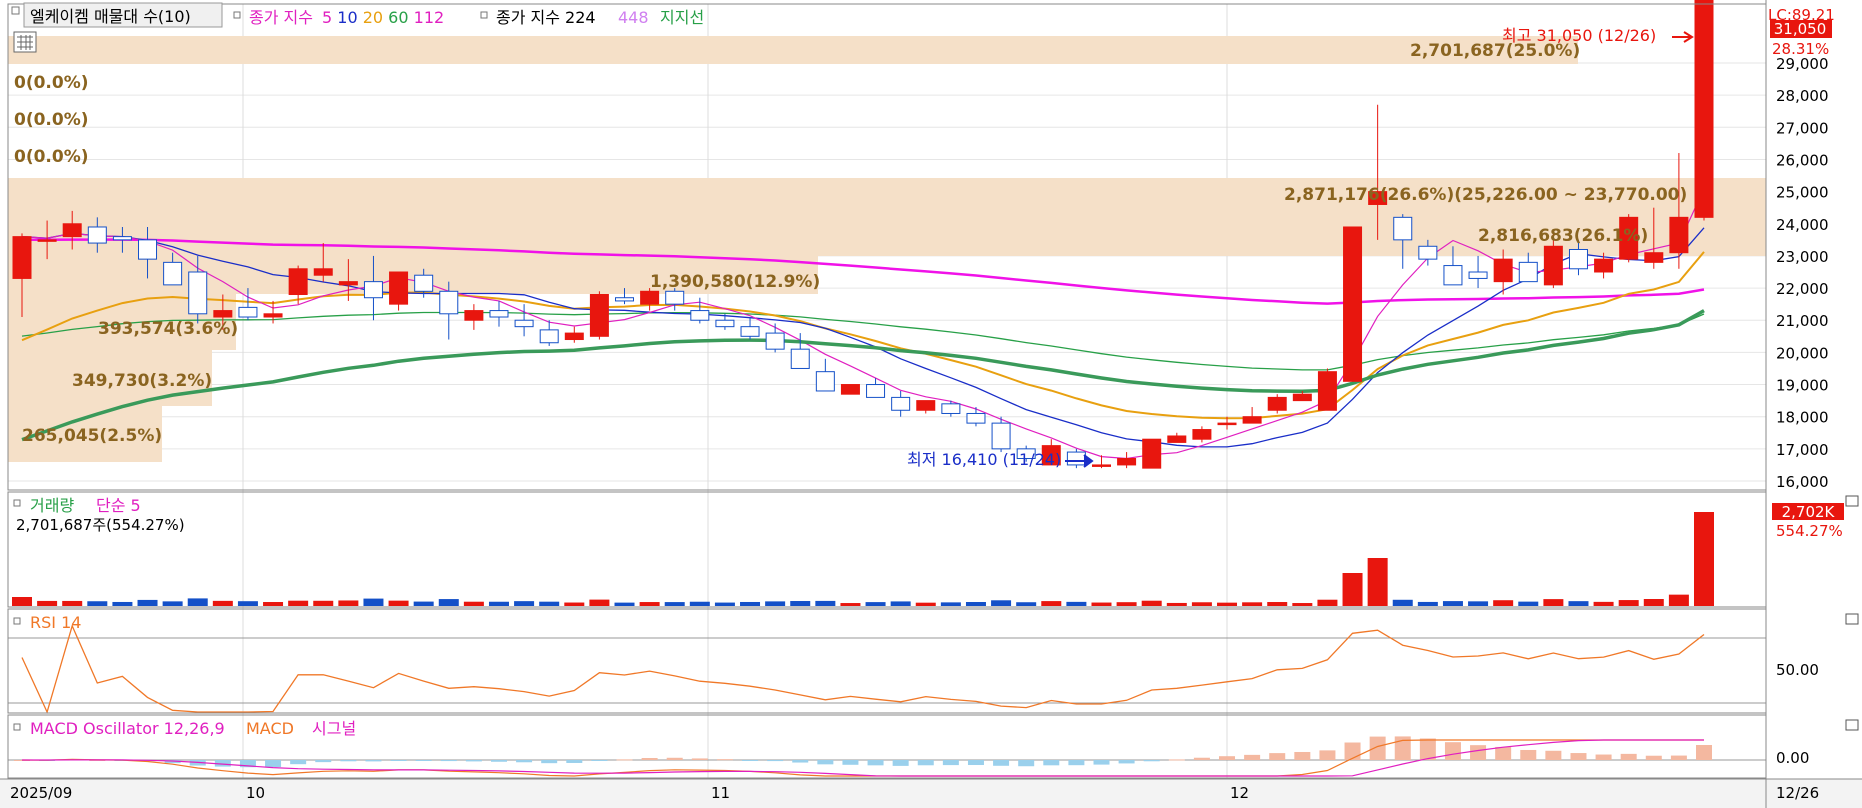 Image resolution: width=1862 pixels, height=808 pixels. Describe the element at coordinates (1802, 96) in the screenshot. I see `y-tick-label: 28,000` at that location.